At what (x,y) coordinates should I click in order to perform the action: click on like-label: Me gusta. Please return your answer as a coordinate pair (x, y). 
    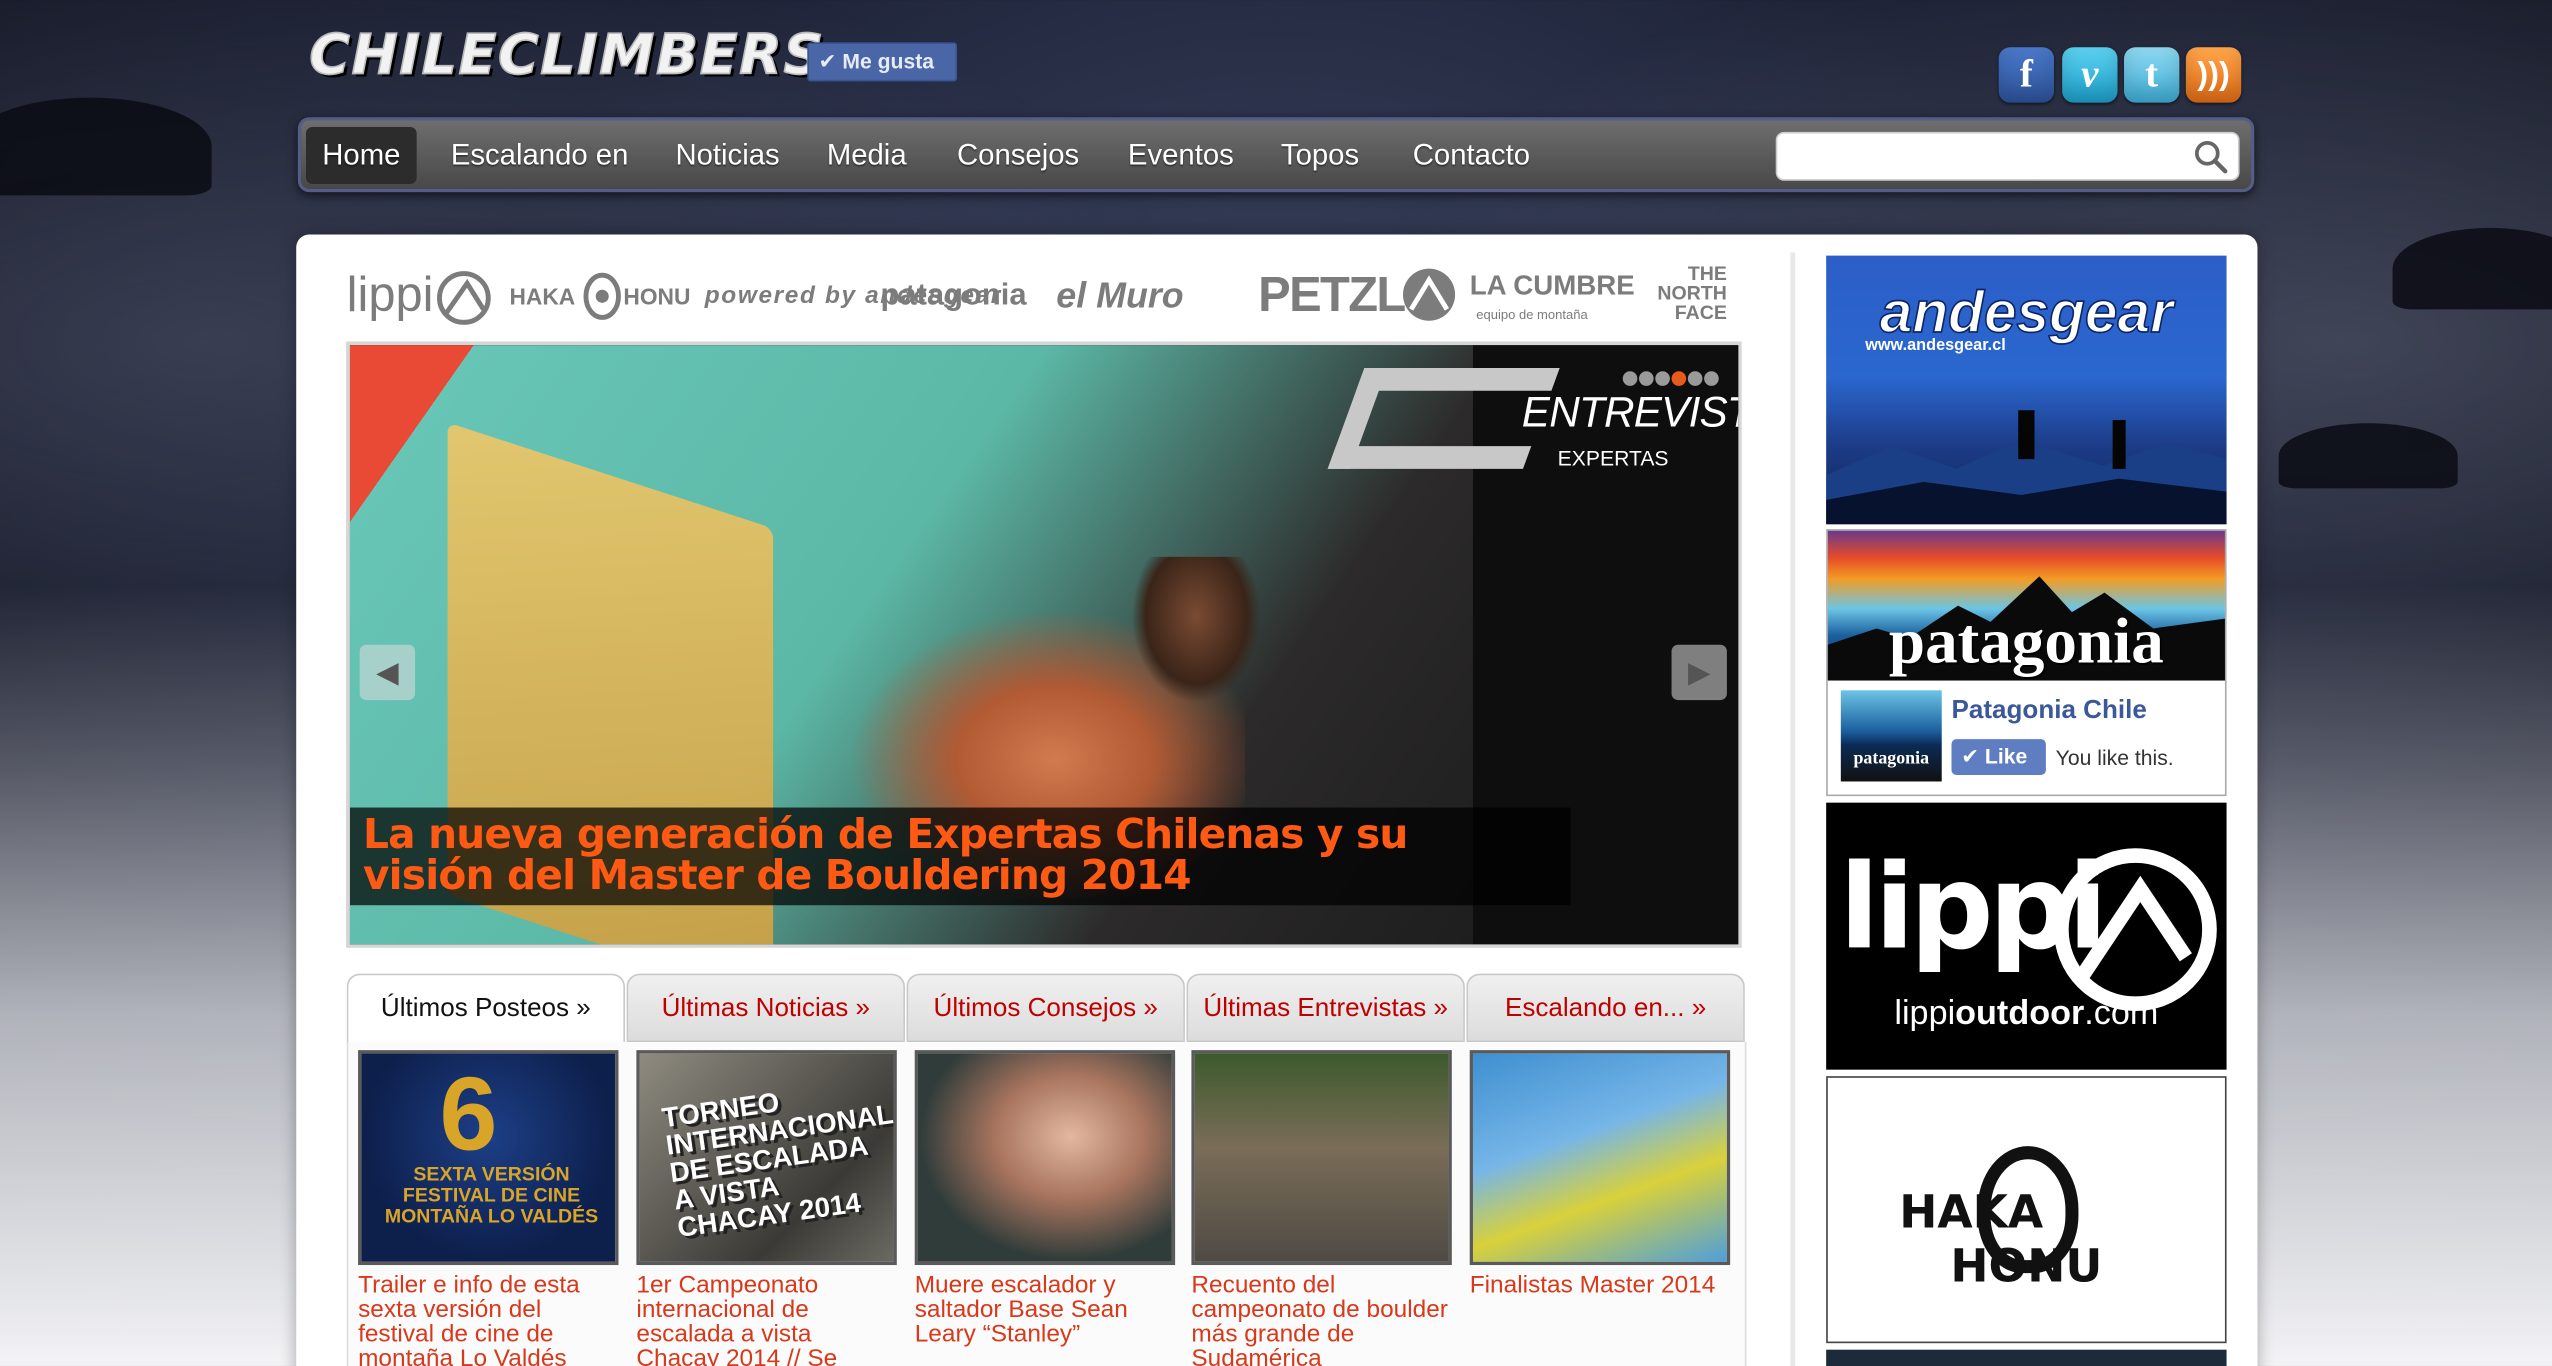
    Looking at the image, I should click on (888, 61).